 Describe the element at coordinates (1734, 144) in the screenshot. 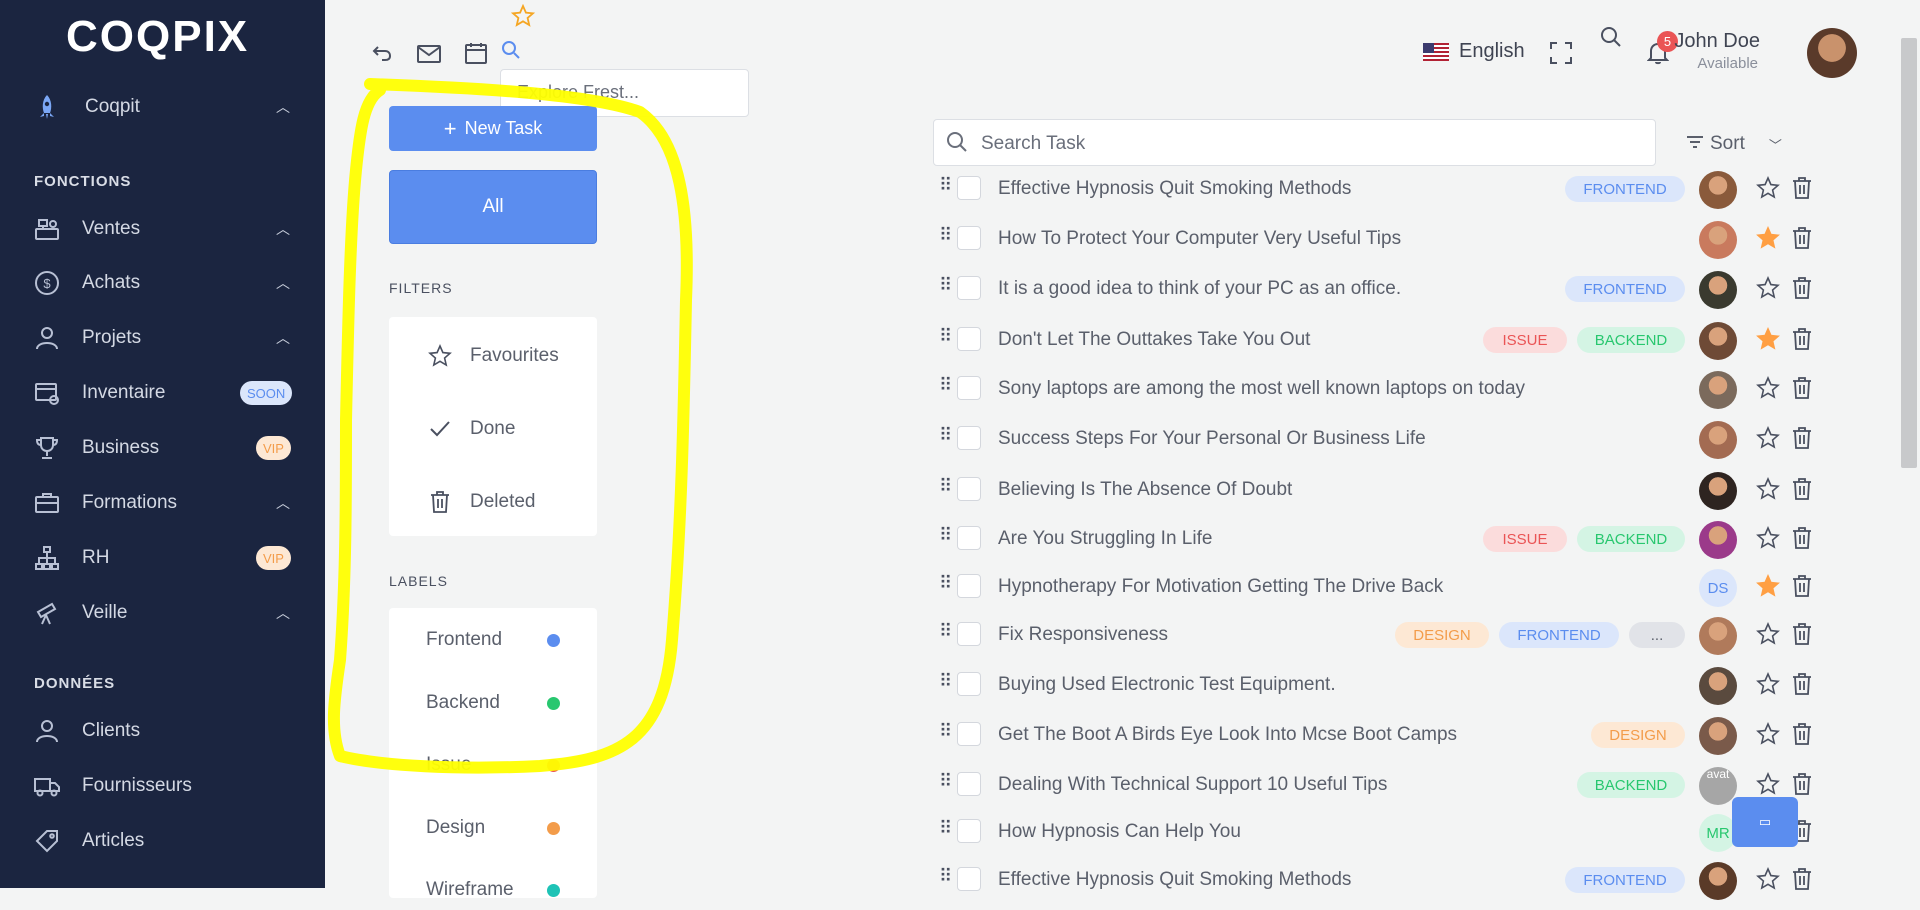

I see `sort-dropdown: Sort ﹀` at that location.